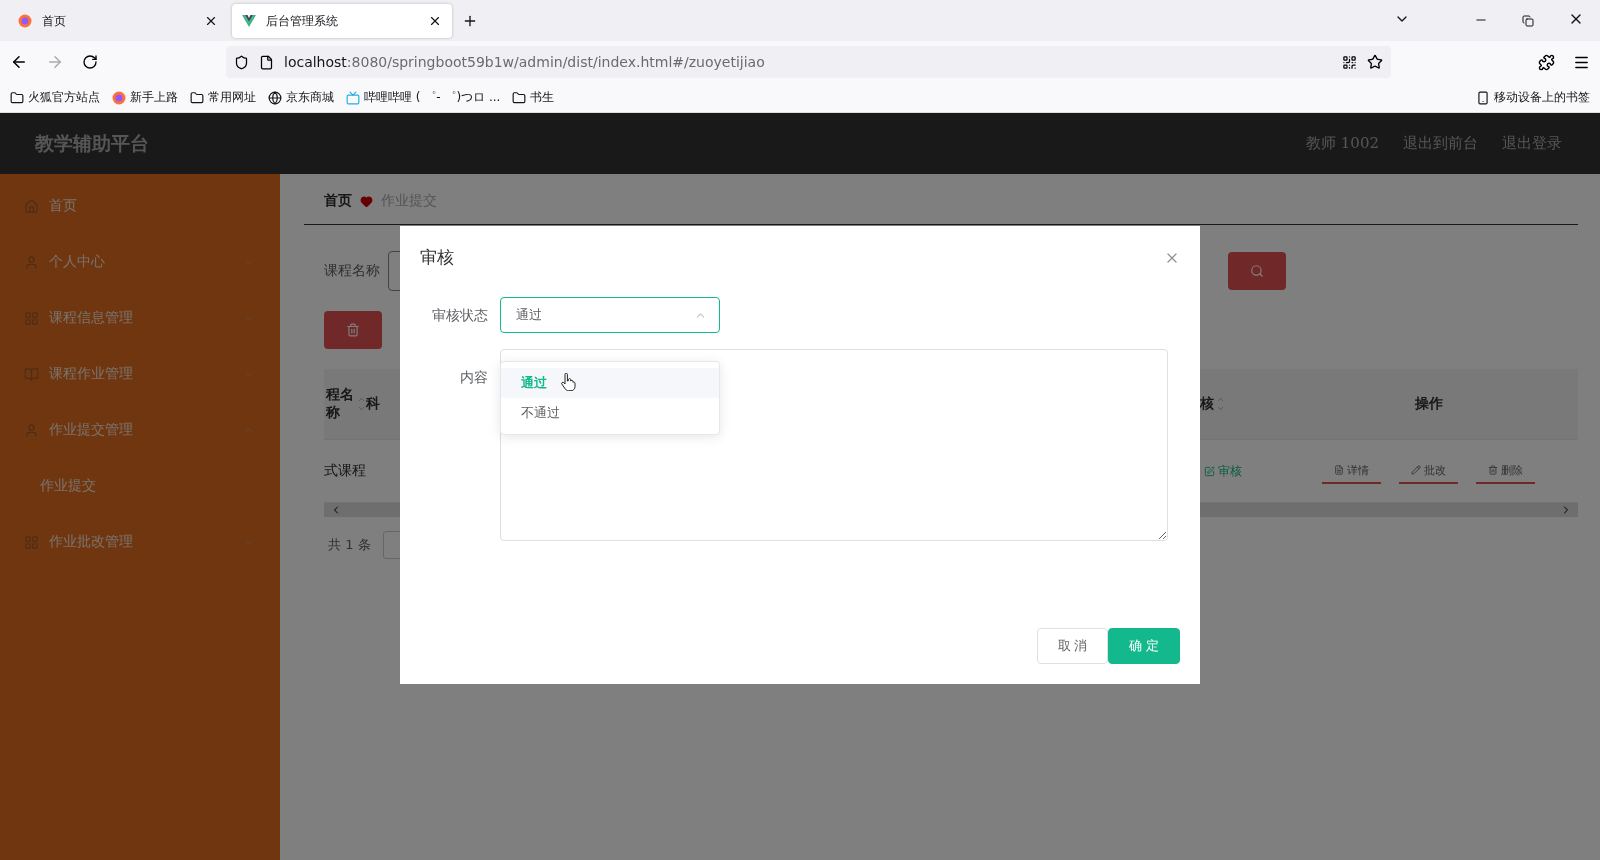 The height and width of the screenshot is (860, 1600). What do you see at coordinates (610, 413) in the screenshot?
I see `dropdown-option: 不通过` at bounding box center [610, 413].